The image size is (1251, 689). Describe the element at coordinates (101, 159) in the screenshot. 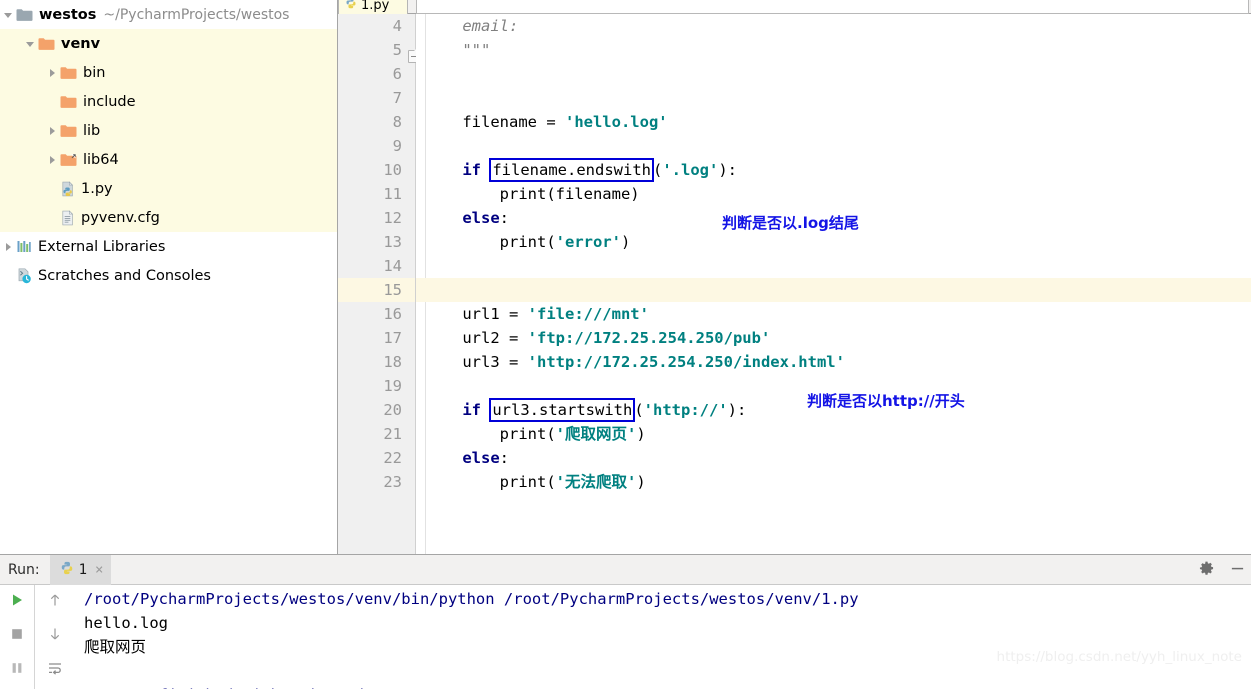

I see `tree-item-label: lib64` at that location.